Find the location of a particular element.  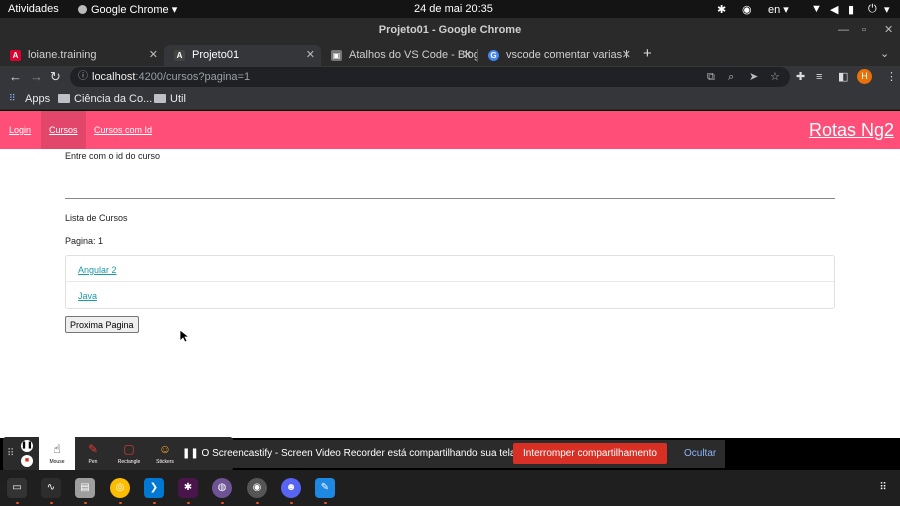

github-icon: ◍ is located at coordinates (222, 488).